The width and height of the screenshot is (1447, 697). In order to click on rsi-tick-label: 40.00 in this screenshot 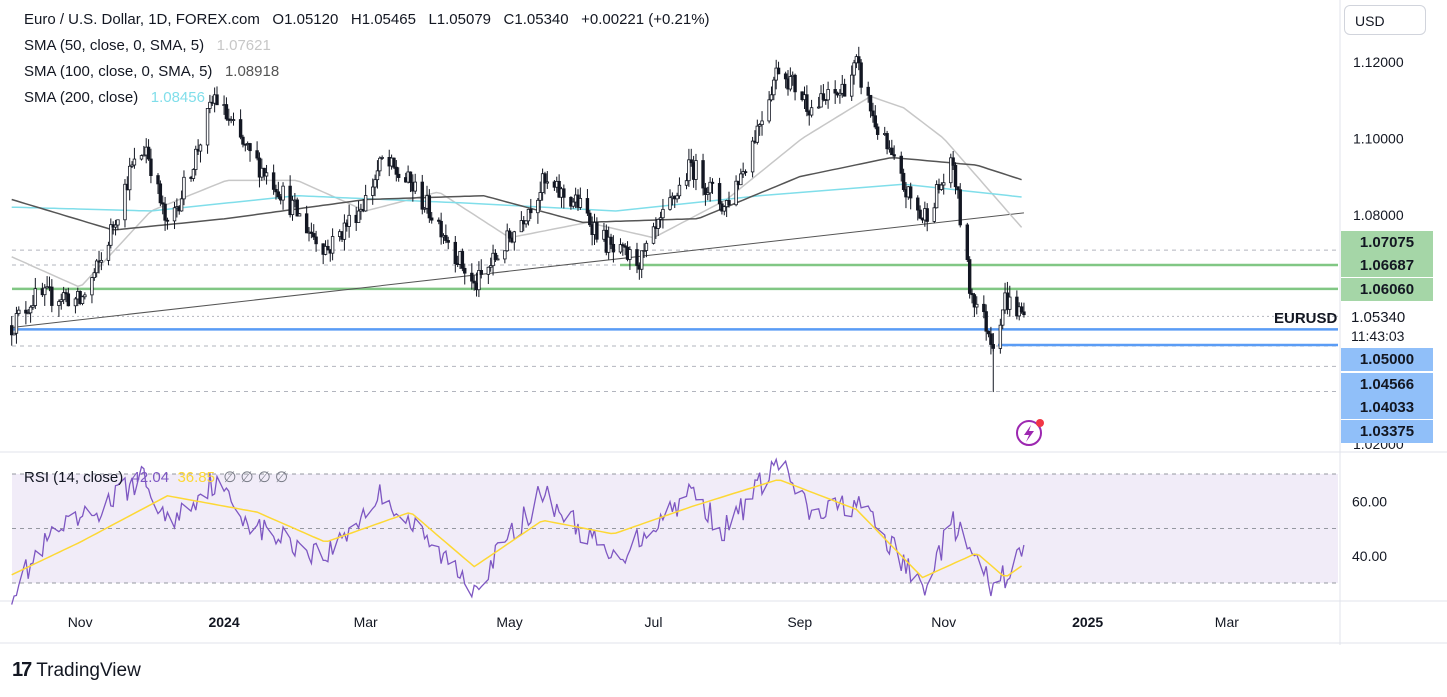, I will do `click(1369, 556)`.